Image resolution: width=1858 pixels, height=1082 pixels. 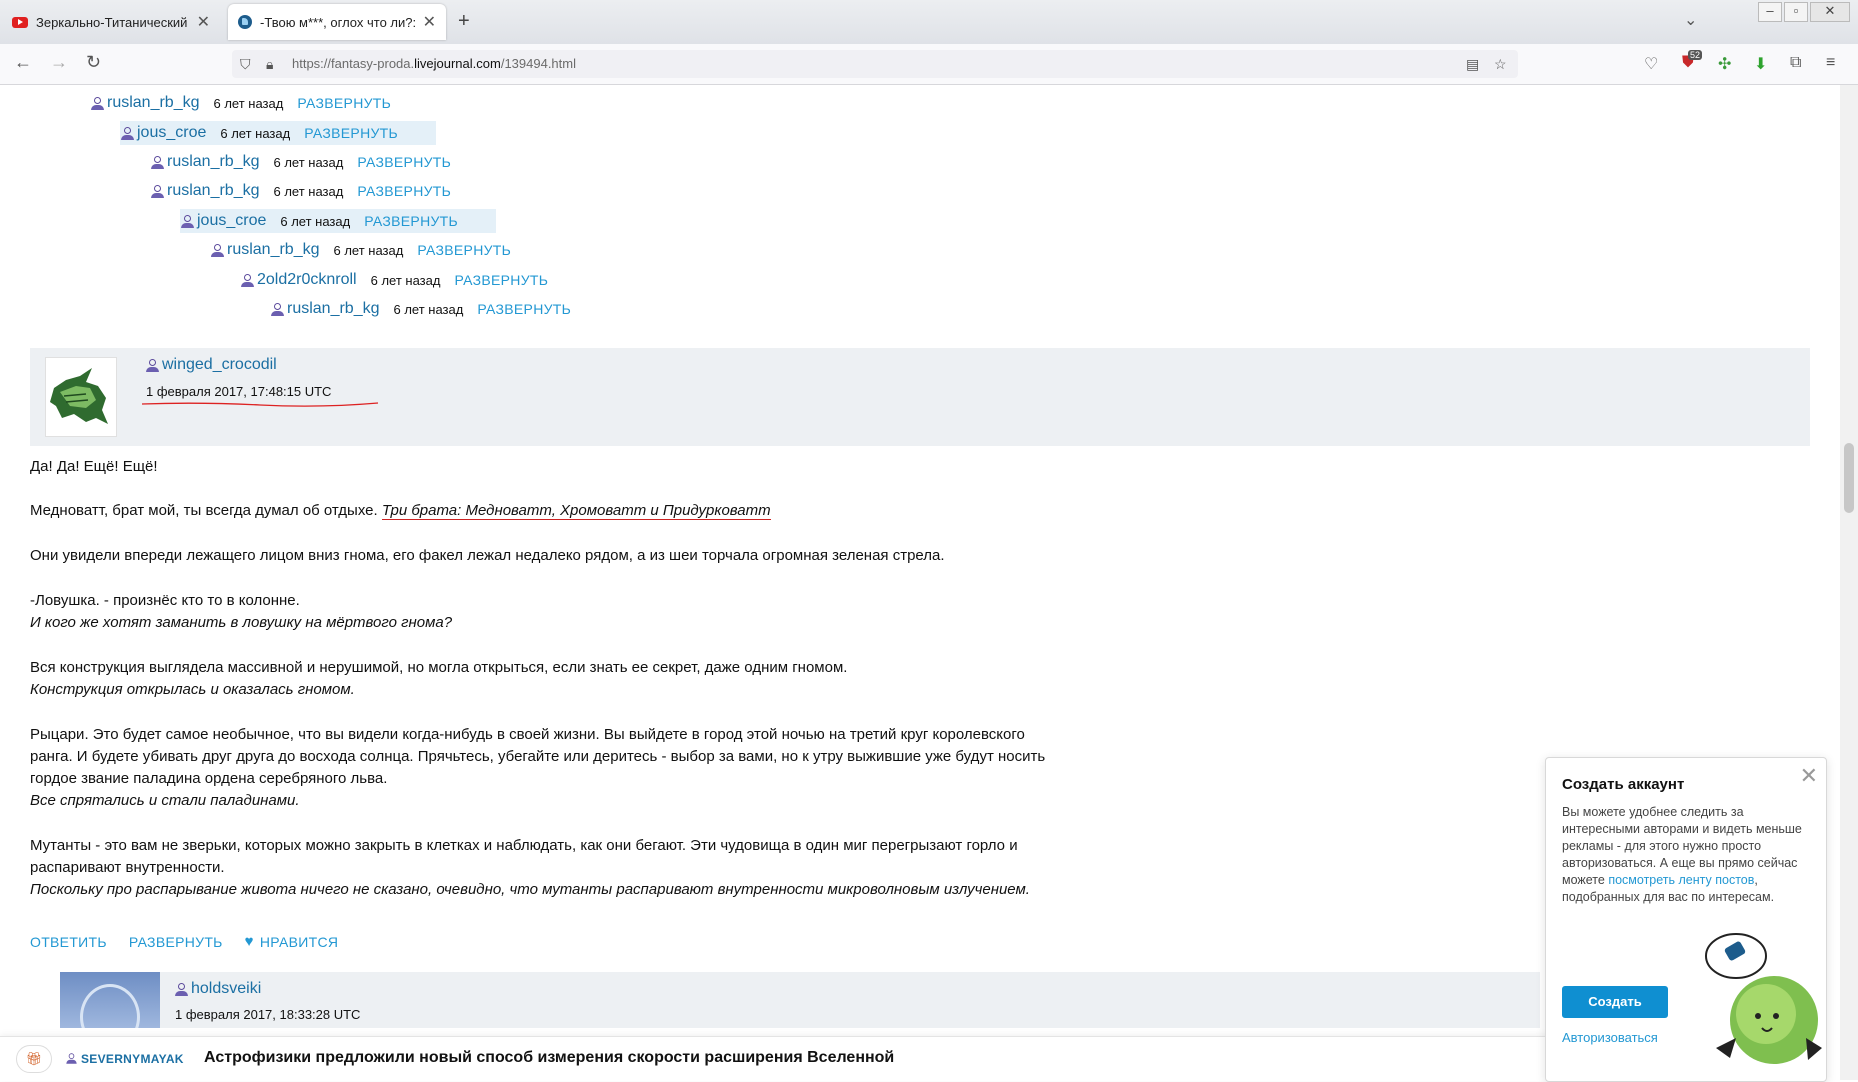 I want to click on extension-icon: ✣, so click(x=1724, y=64).